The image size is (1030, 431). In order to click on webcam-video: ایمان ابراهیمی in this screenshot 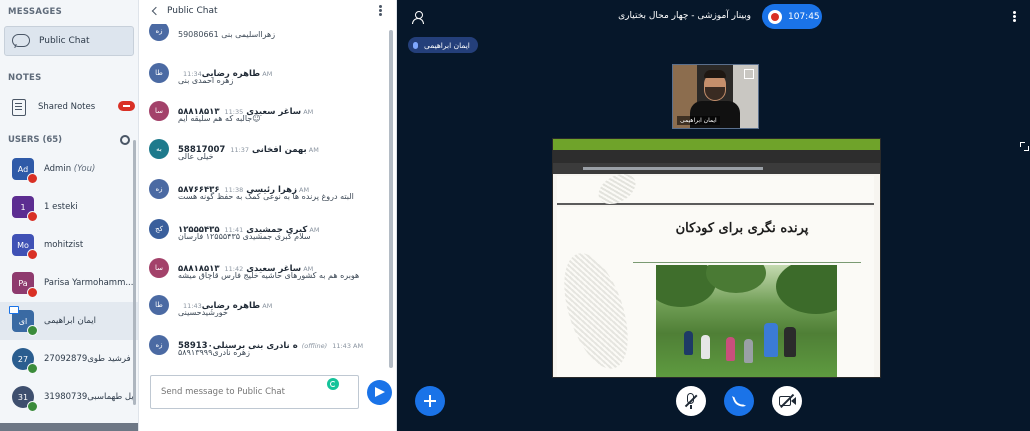, I will do `click(715, 96)`.